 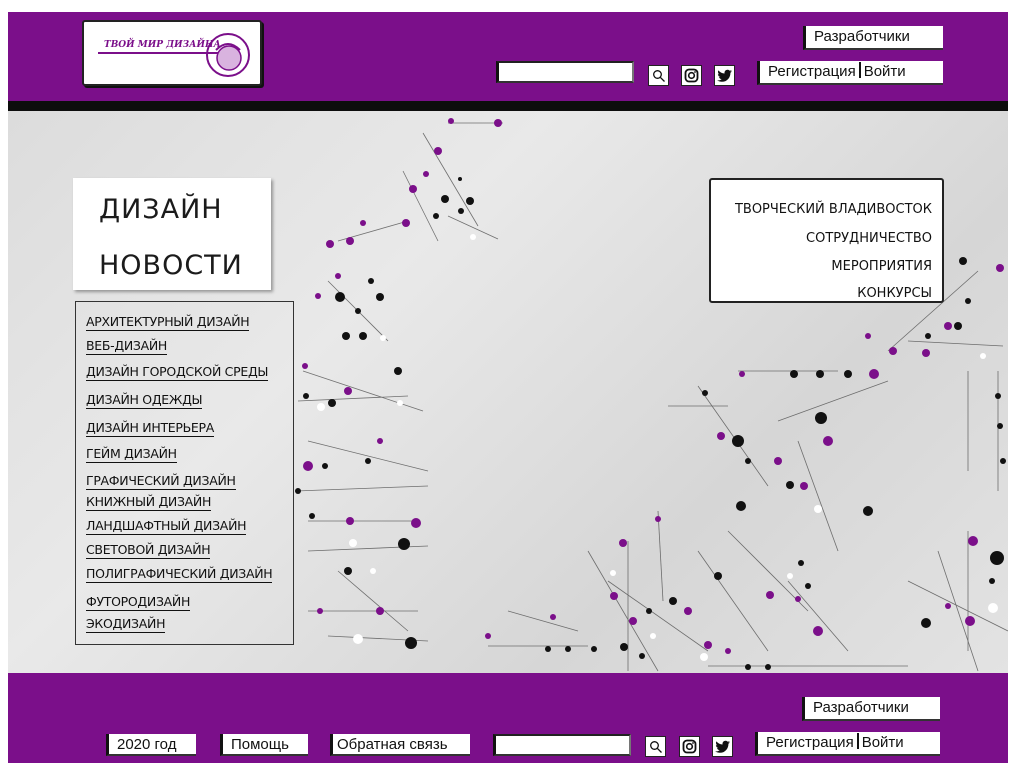 What do you see at coordinates (894, 293) in the screenshot?
I see `menu-item-contests: КОНКУРСЫ` at bounding box center [894, 293].